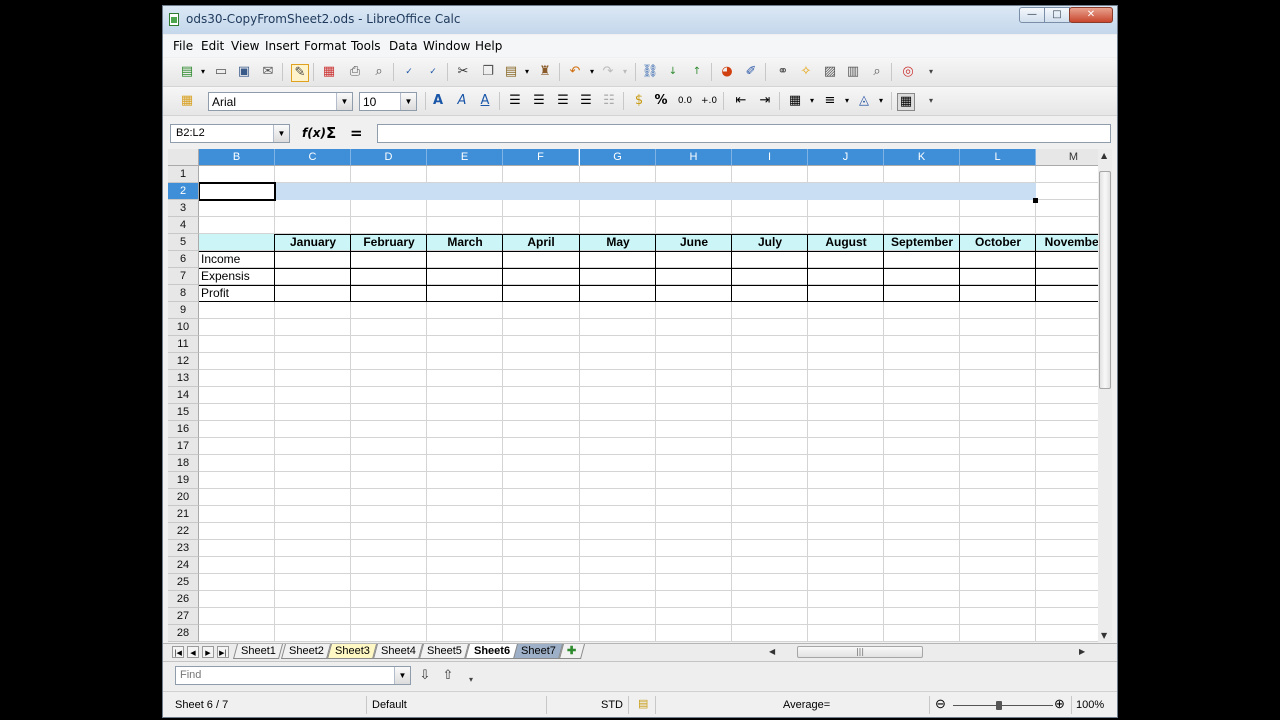 This screenshot has height=720, width=1280. What do you see at coordinates (183, 429) in the screenshot?
I see `row-header-16: 16` at bounding box center [183, 429].